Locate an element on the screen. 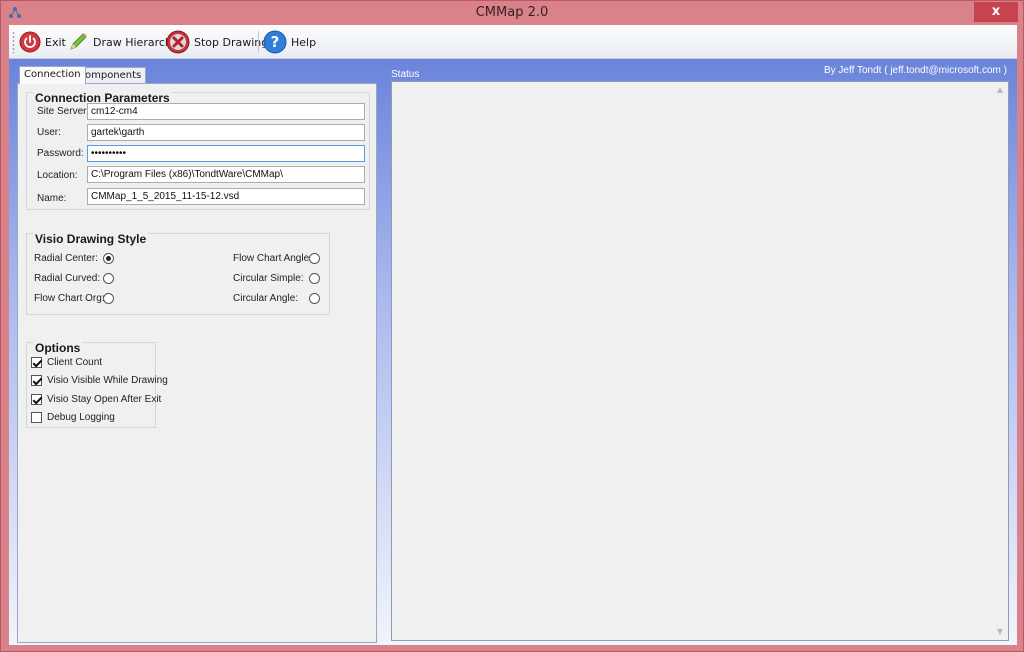  option-client-count: Client Count is located at coordinates (66, 362).